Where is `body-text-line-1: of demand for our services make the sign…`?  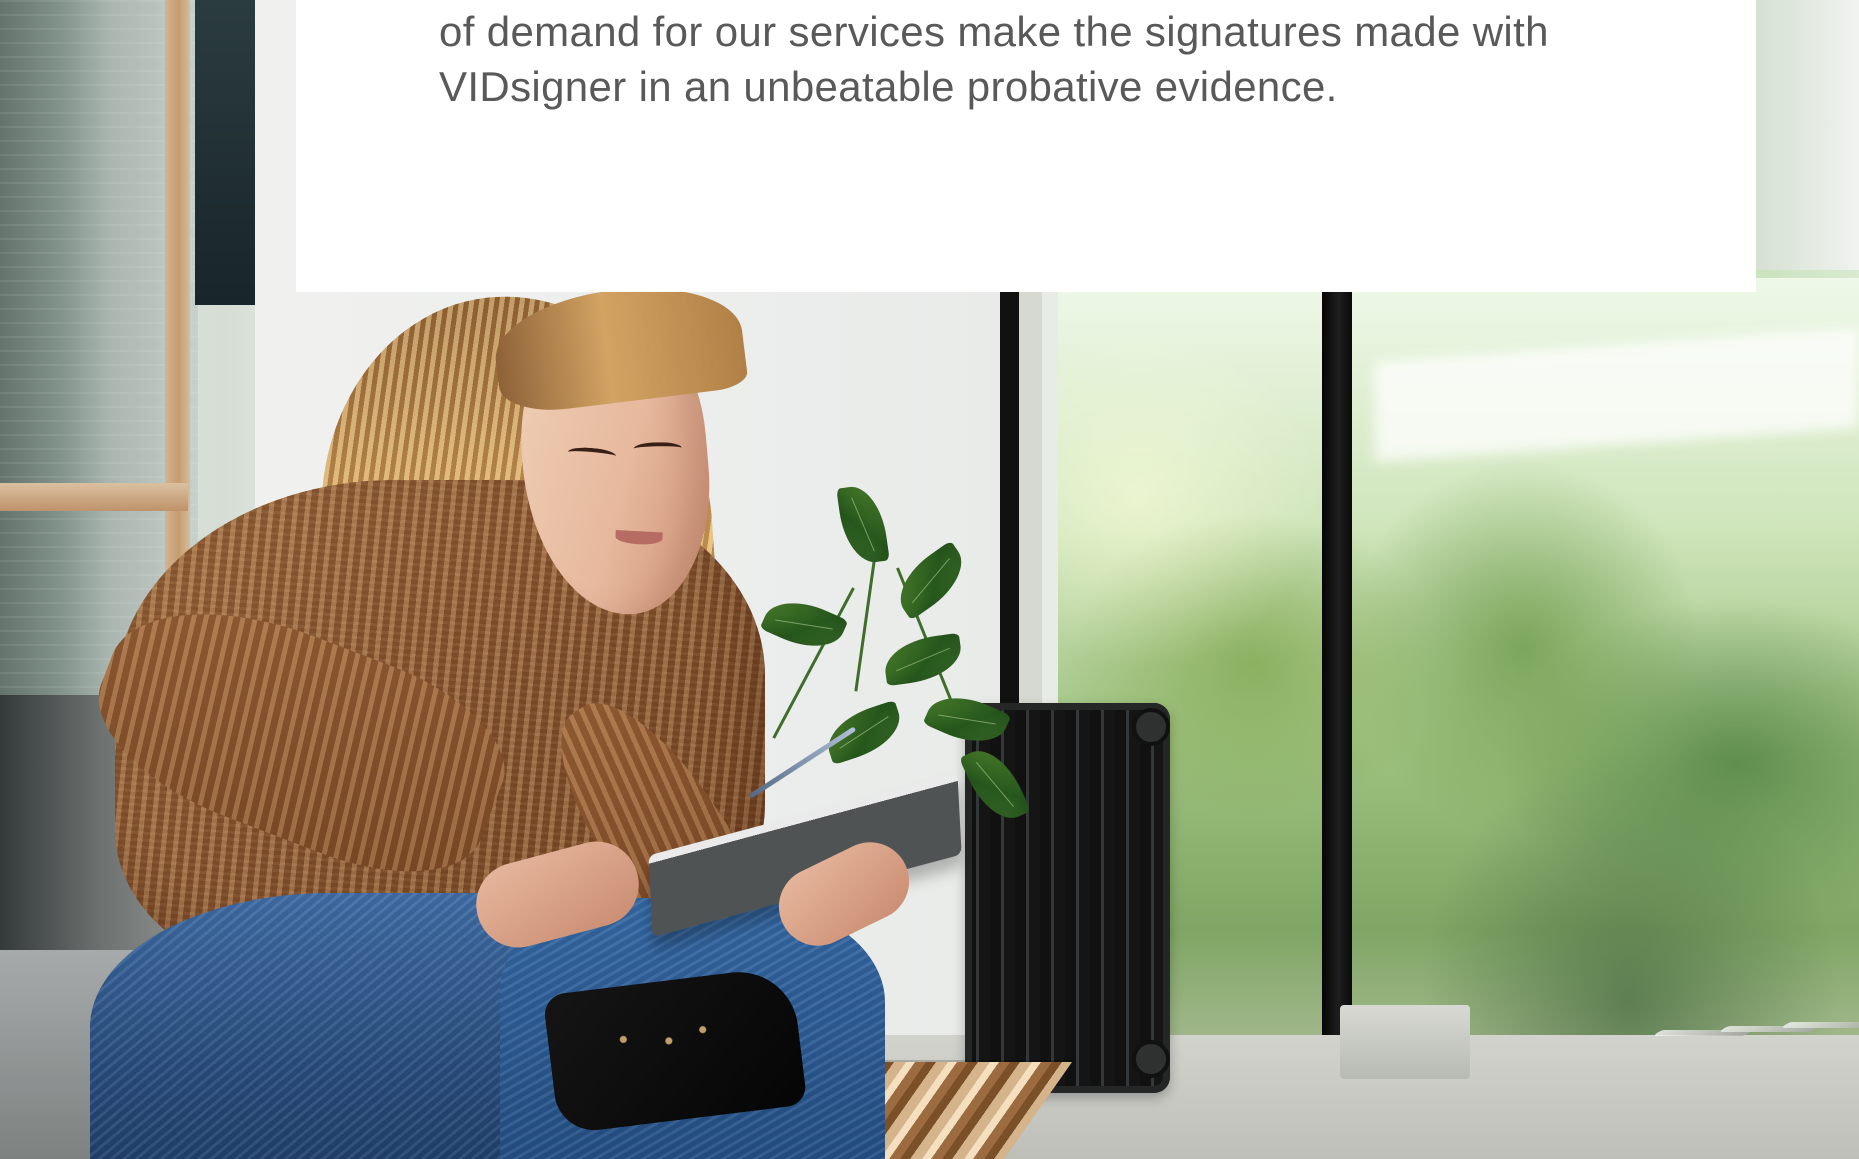 body-text-line-1: of demand for our services make the sign… is located at coordinates (994, 31).